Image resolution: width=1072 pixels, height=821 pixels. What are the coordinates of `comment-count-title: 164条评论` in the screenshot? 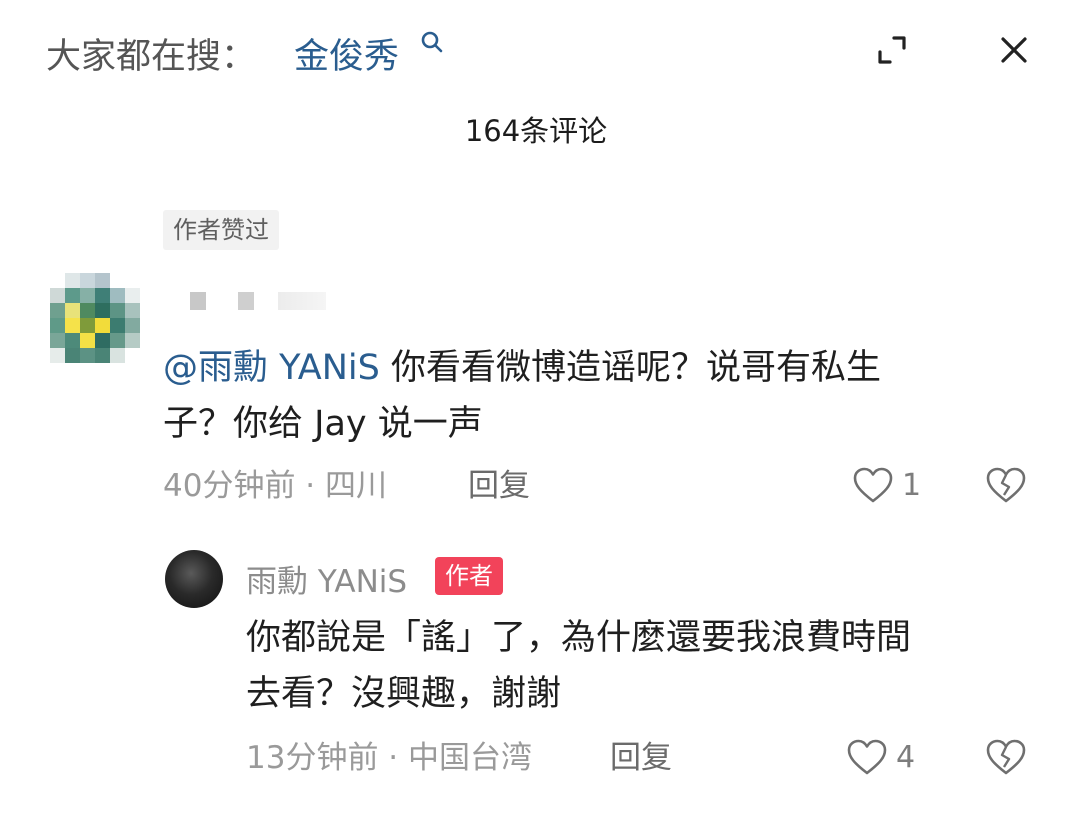 It's located at (536, 131).